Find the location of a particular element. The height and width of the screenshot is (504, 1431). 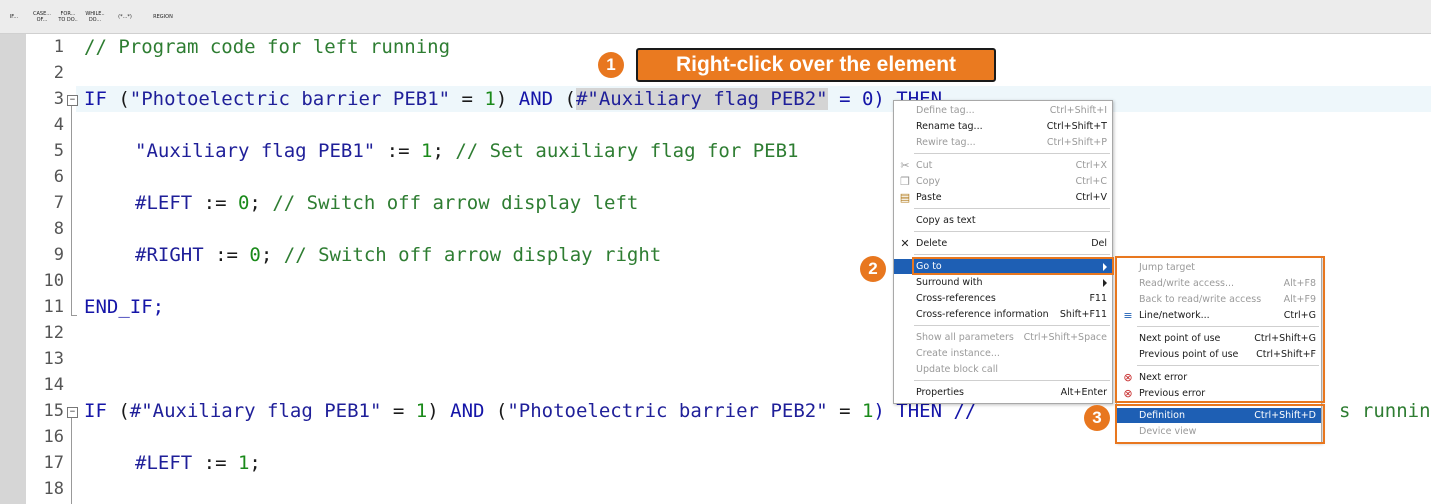

code-comment: // Switch off arrow display right is located at coordinates (472, 255).